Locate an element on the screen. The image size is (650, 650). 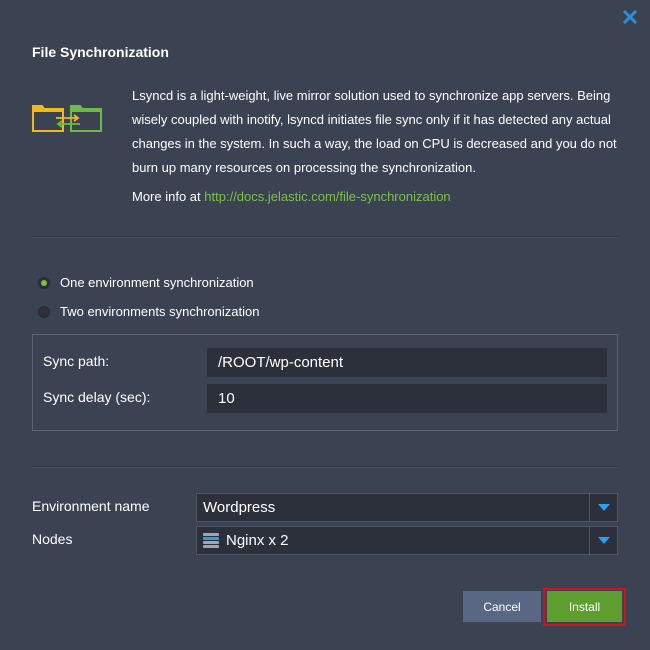
radio-label: One environment synchronization is located at coordinates (157, 282).